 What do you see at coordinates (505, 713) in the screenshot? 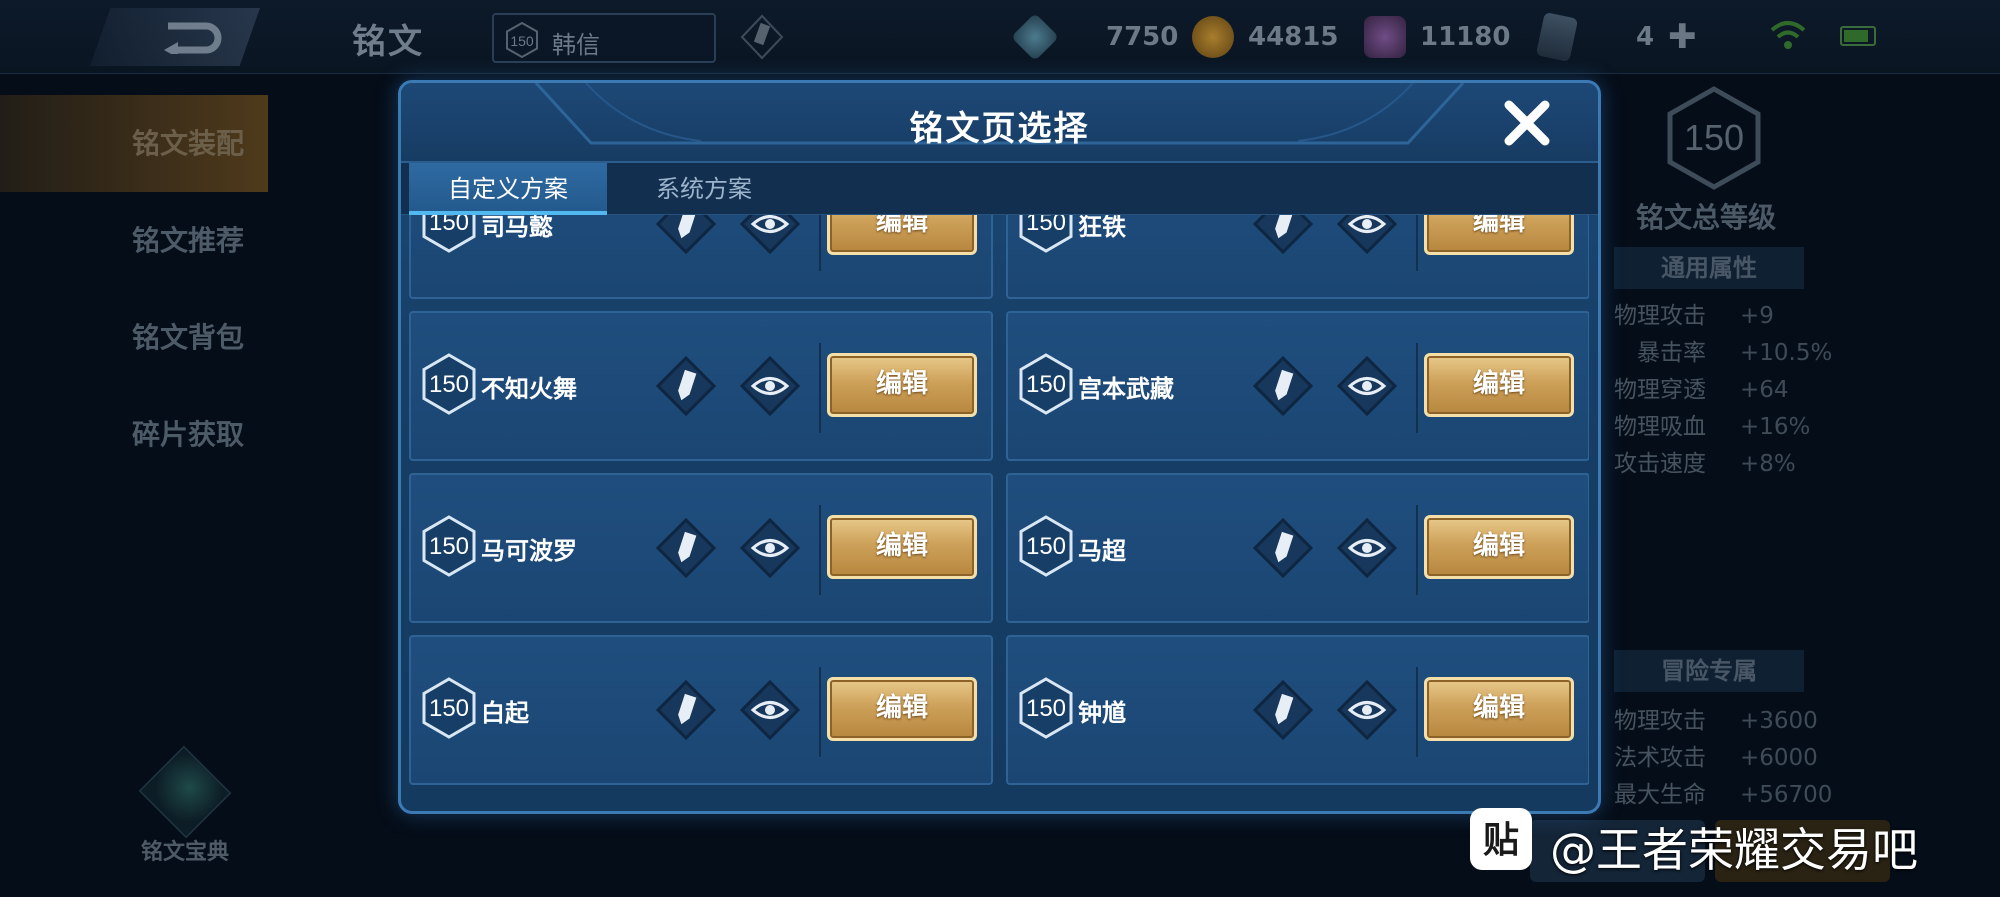
I see `page-name: 白起` at bounding box center [505, 713].